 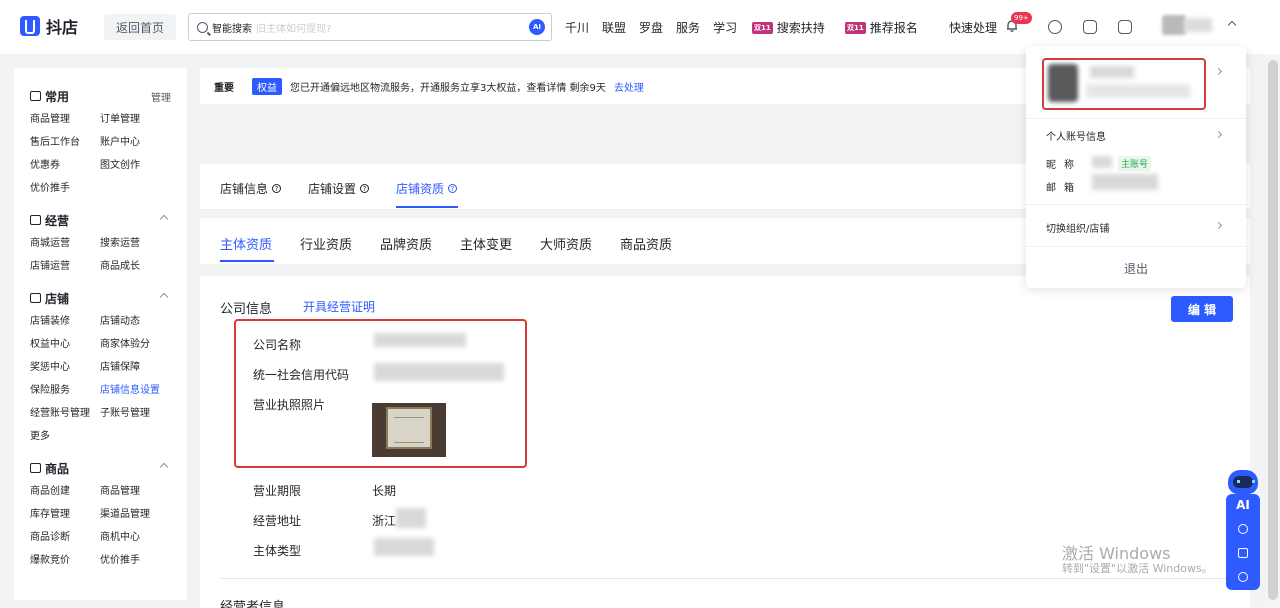 I want to click on sidebar-item: 搜索运营, so click(x=140, y=243).